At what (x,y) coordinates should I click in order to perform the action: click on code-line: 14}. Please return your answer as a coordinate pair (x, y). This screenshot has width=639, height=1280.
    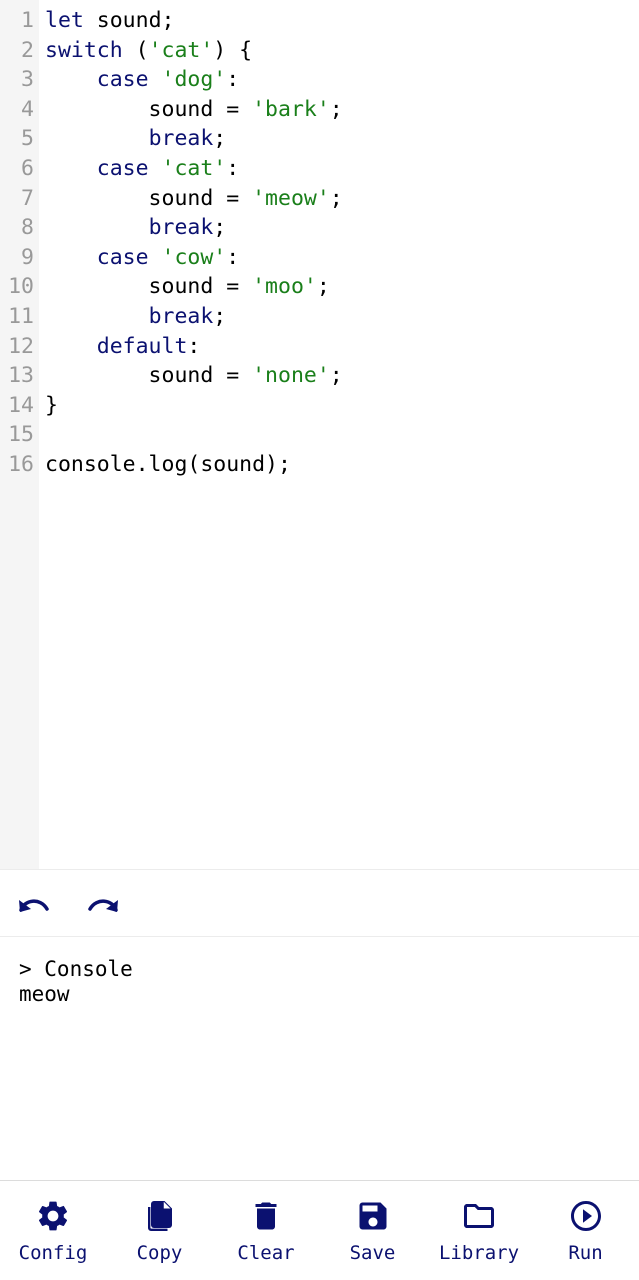
    Looking at the image, I should click on (319, 406).